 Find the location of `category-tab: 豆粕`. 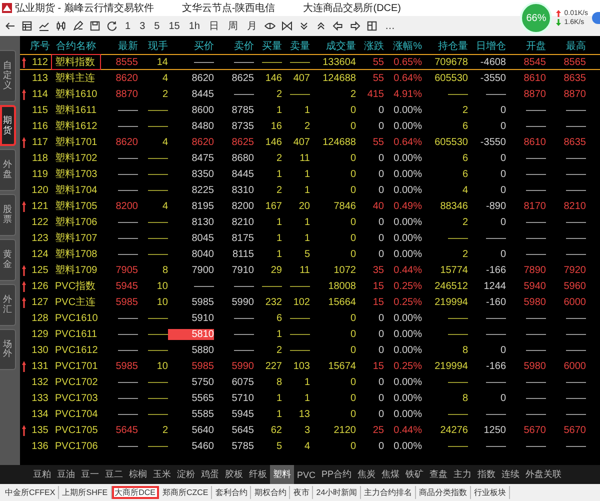

category-tab: 豆粕 is located at coordinates (42, 474).